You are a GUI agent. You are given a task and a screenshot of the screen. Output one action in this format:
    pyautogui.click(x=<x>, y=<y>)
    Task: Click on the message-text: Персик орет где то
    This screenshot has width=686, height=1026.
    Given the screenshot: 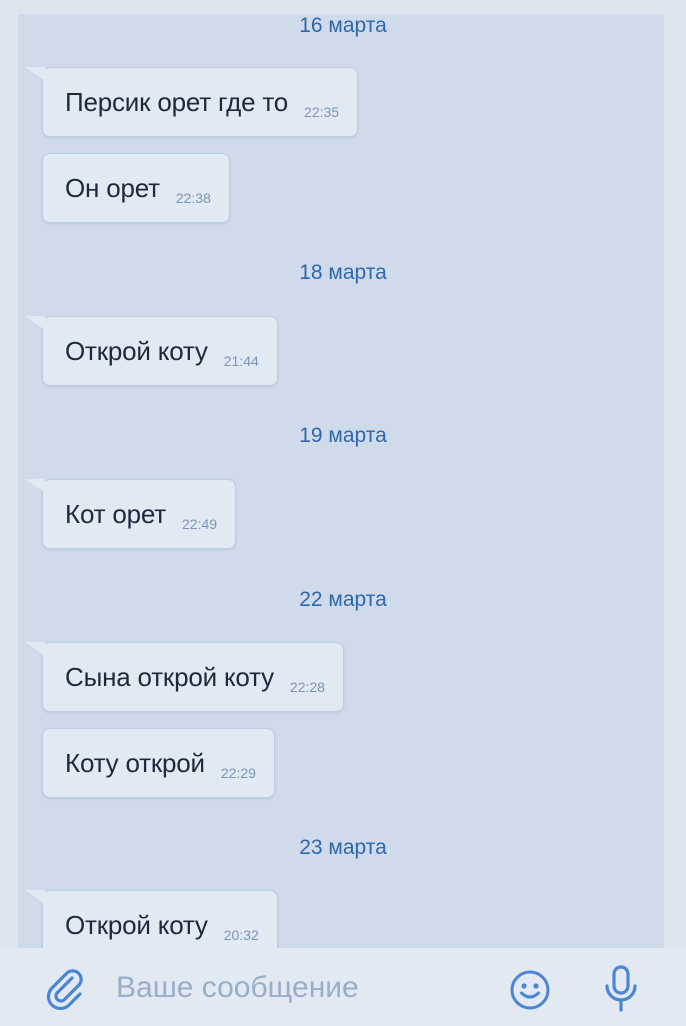 What is the action you would take?
    pyautogui.click(x=177, y=101)
    